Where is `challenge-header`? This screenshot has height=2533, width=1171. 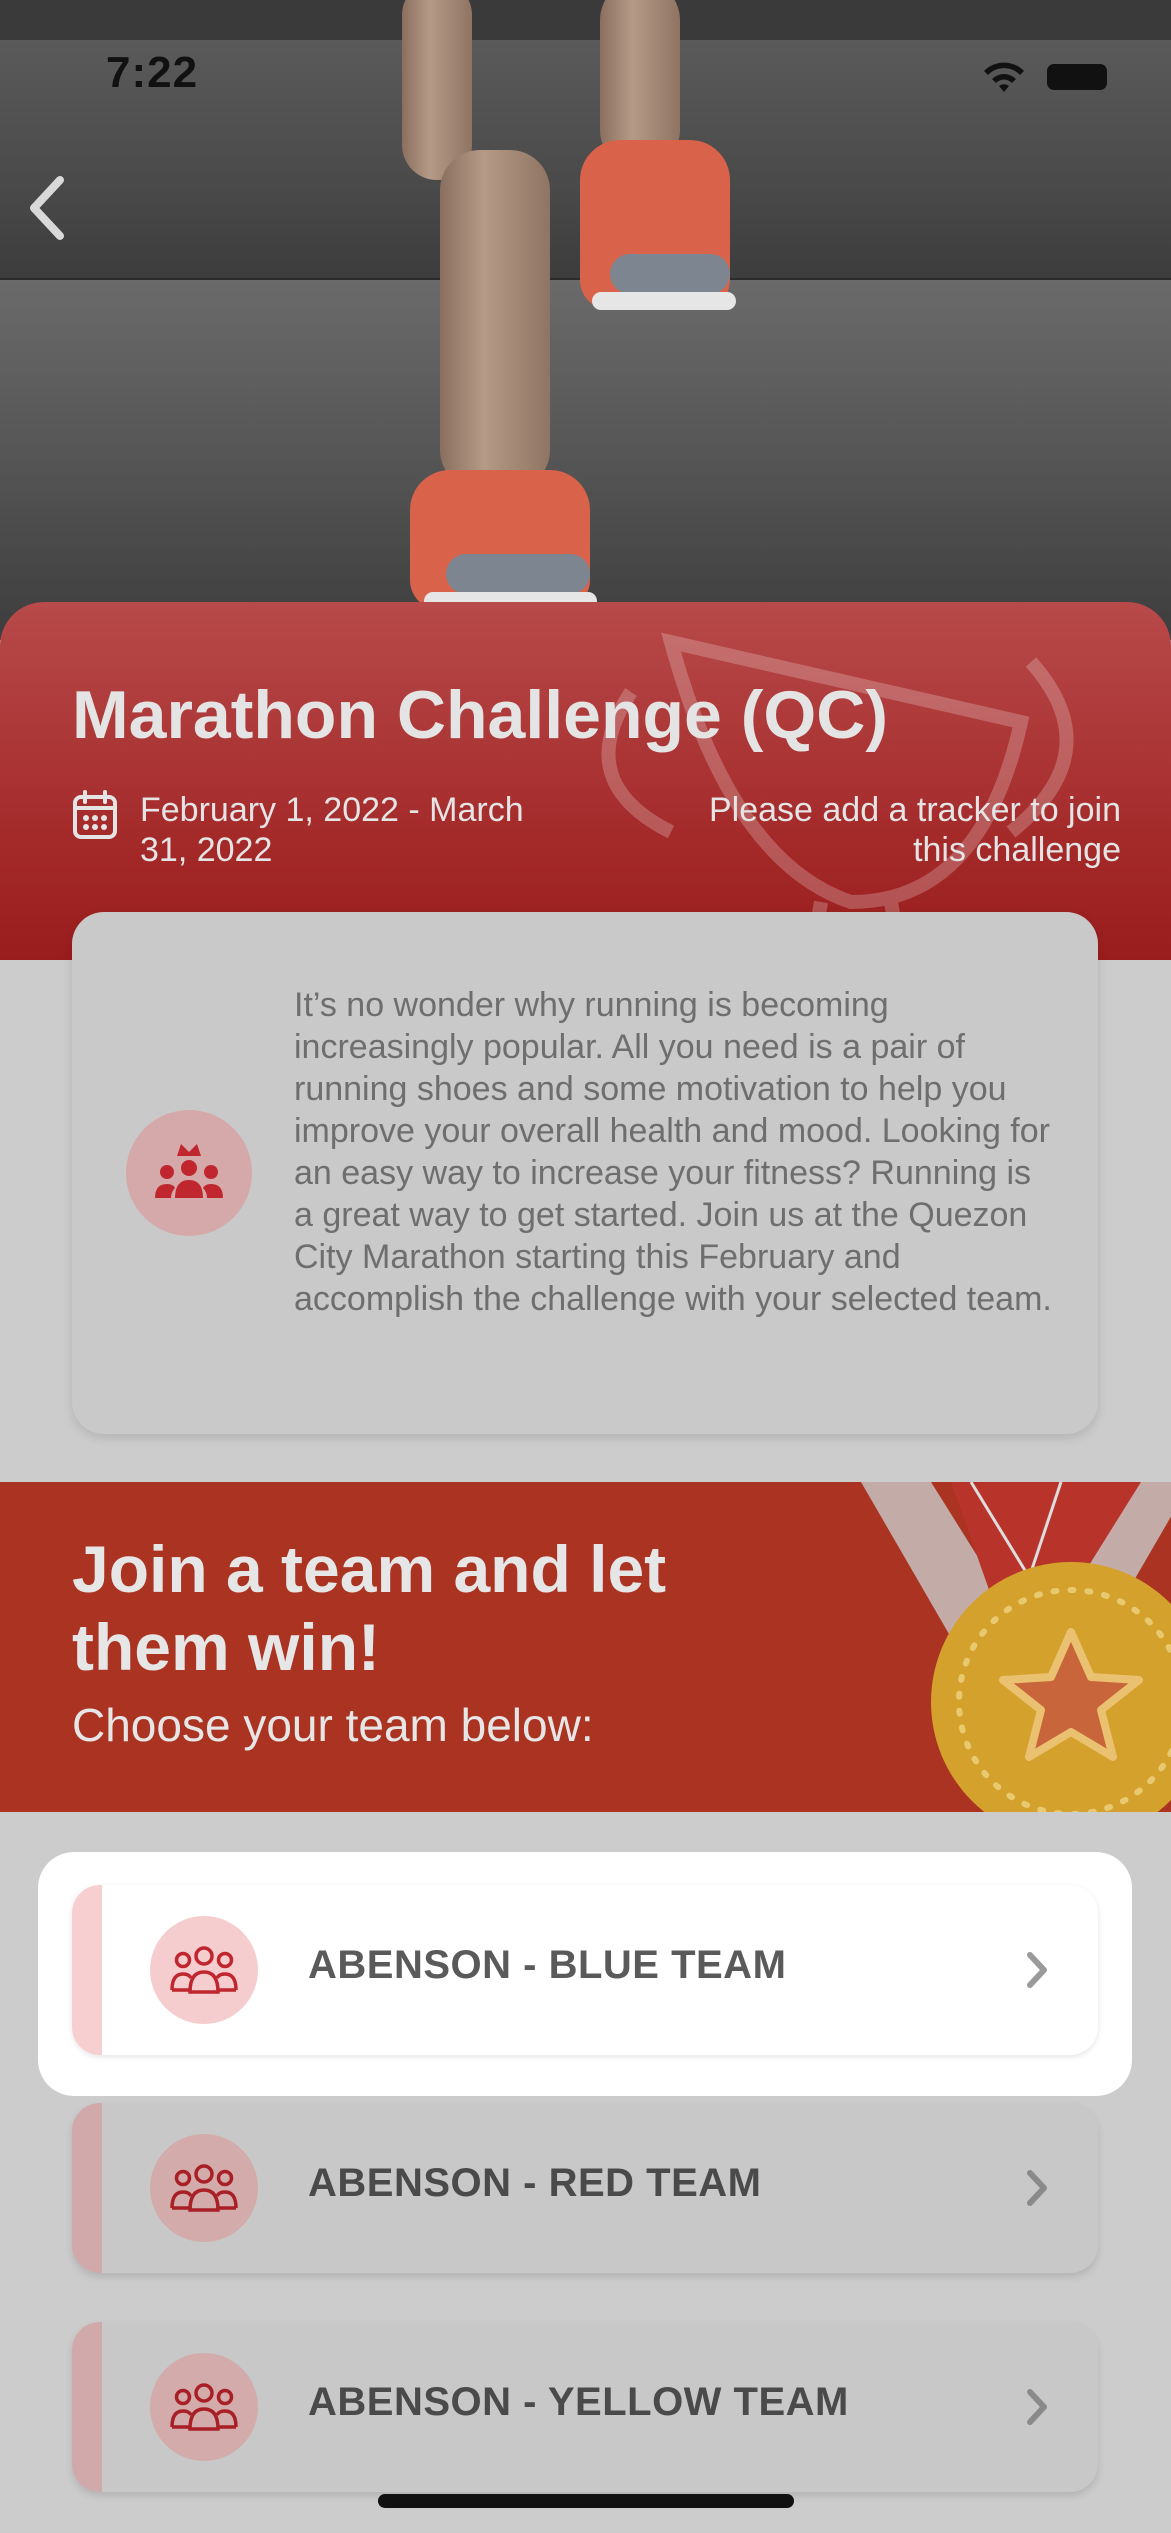 challenge-header is located at coordinates (585, 781).